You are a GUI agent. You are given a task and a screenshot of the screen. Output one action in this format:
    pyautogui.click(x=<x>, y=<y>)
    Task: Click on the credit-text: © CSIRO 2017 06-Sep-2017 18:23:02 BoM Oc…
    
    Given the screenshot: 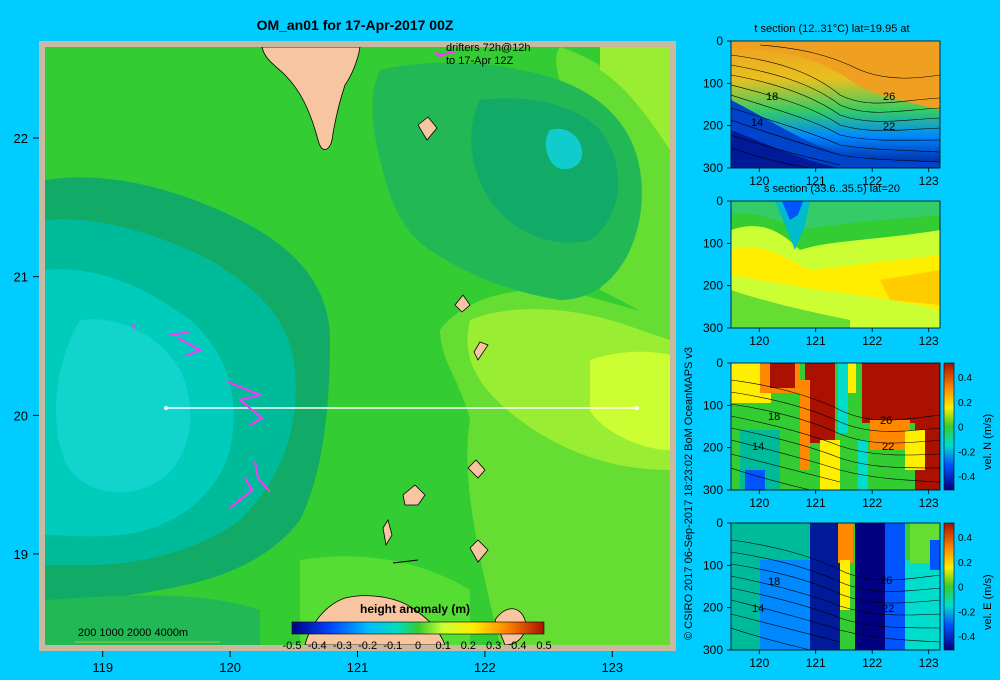 What is the action you would take?
    pyautogui.click(x=689, y=493)
    